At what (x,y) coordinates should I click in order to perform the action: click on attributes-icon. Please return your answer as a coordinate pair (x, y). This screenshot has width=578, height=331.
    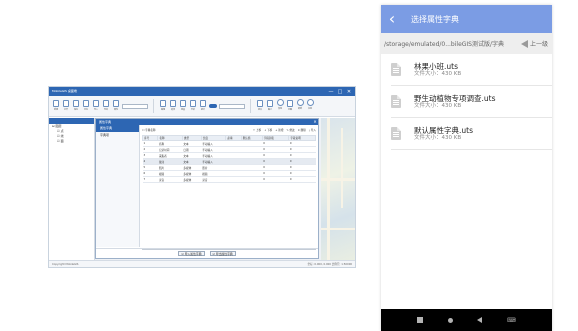
    Looking at the image, I should click on (116, 103).